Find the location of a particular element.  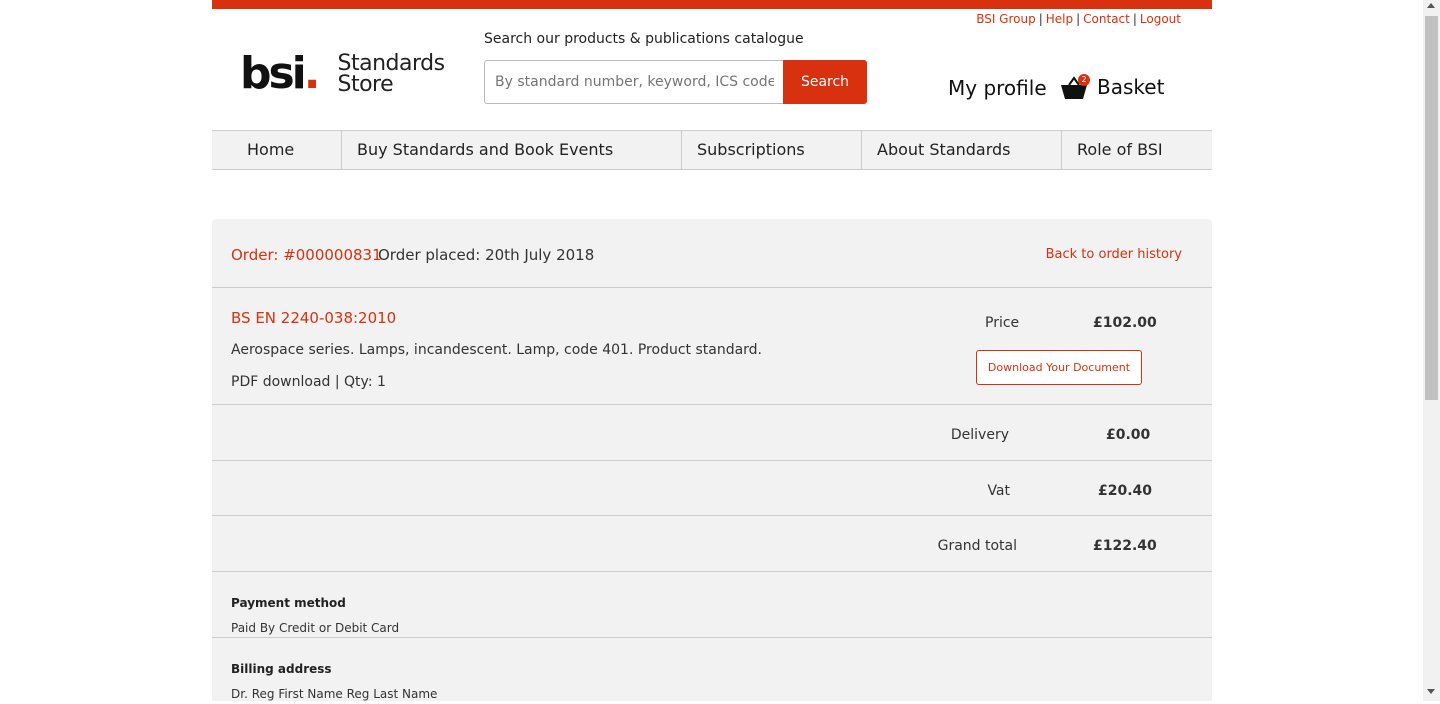

vat-value: £20.40 is located at coordinates (1125, 491).